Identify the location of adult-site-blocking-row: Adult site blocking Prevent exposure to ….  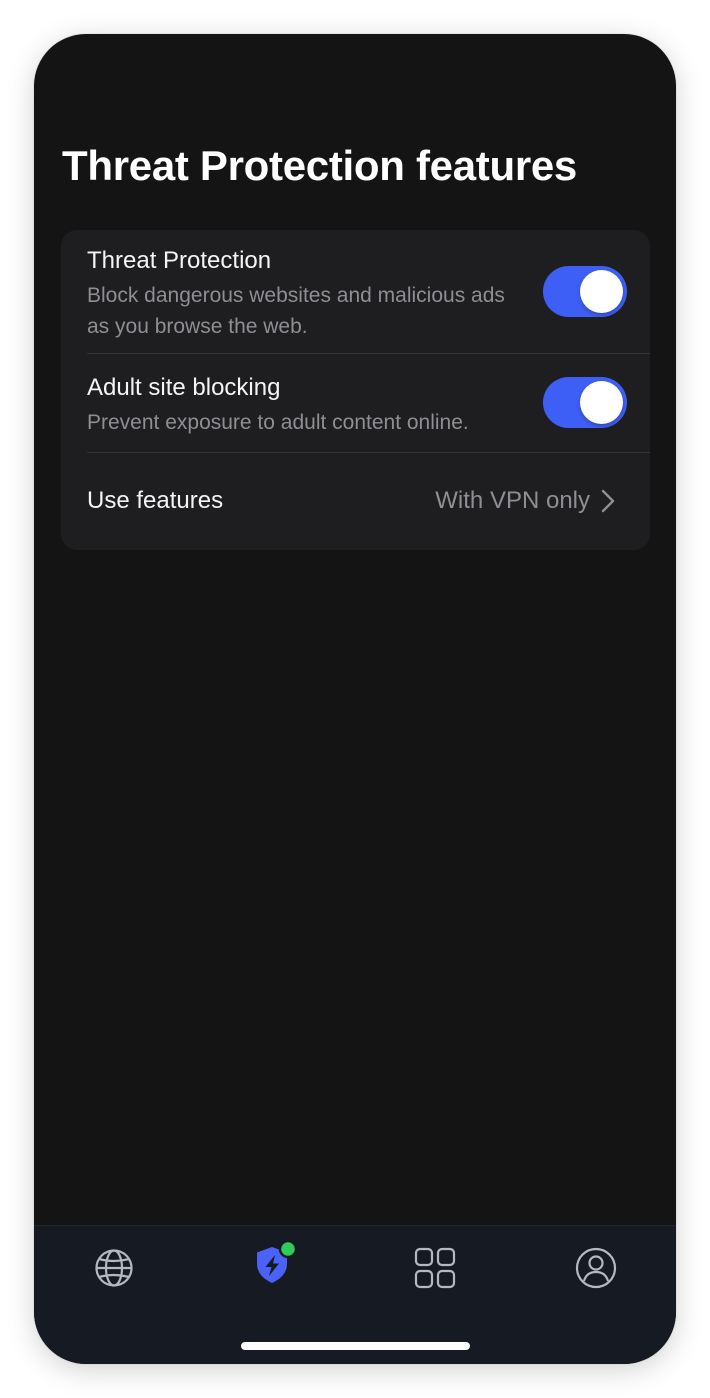
(355, 403).